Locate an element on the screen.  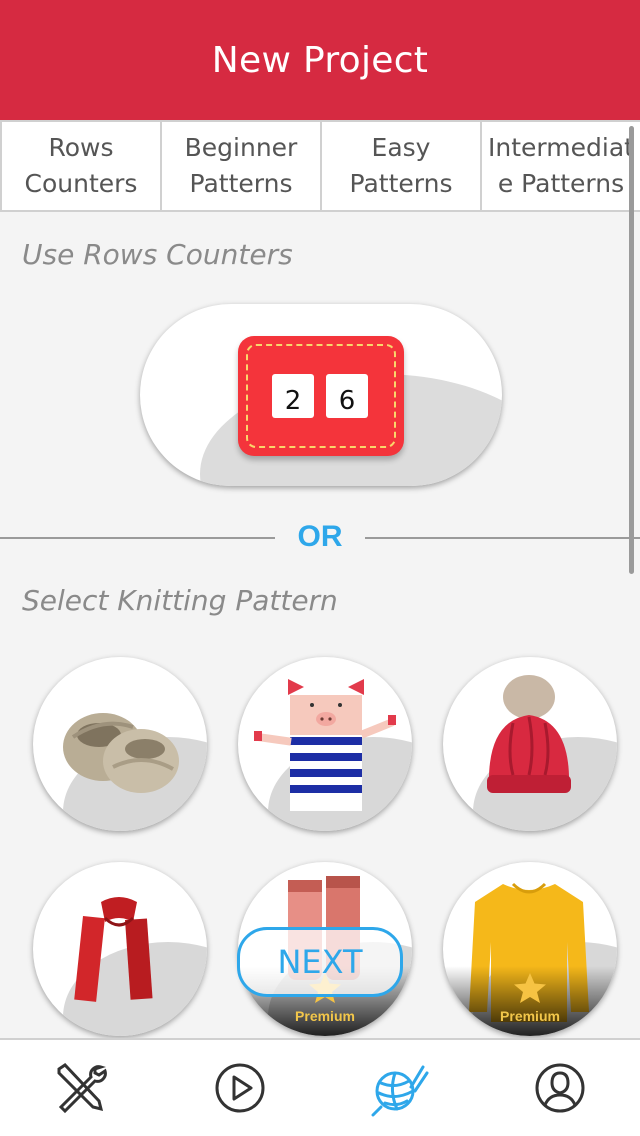
row-counter-icon: 2 6 is located at coordinates (321, 396).